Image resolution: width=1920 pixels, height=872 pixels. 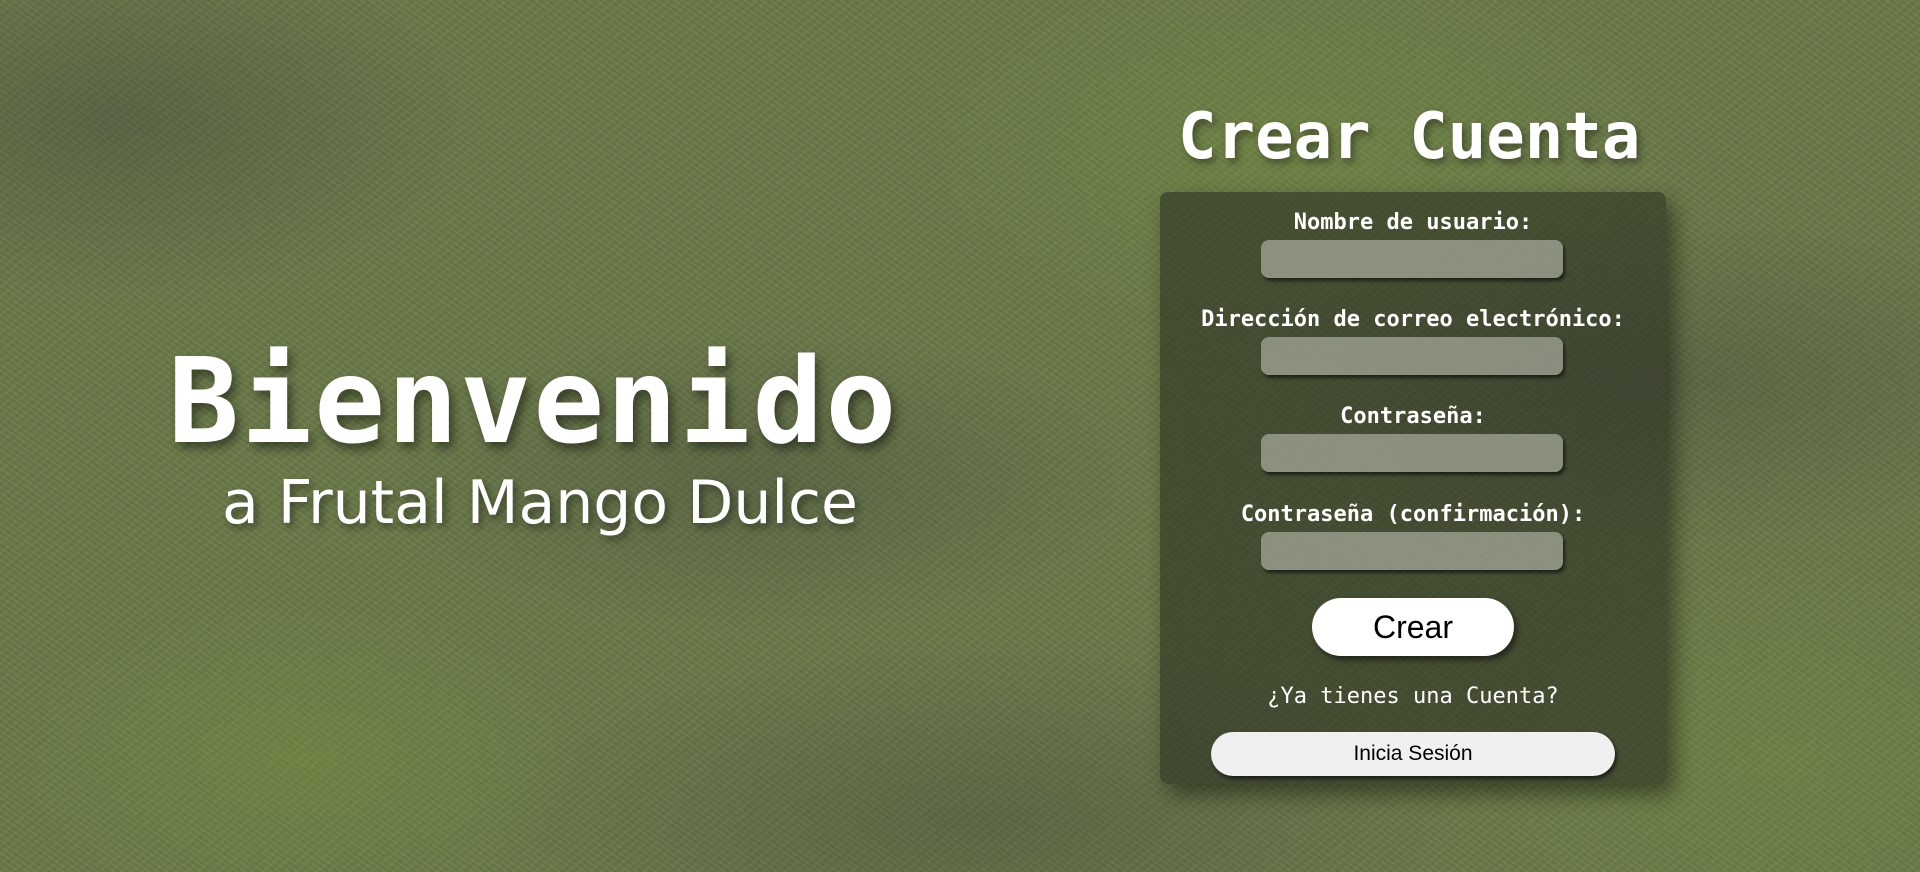 What do you see at coordinates (540, 503) in the screenshot?
I see `welcome-subtitle: a Frutal Mango Dulce` at bounding box center [540, 503].